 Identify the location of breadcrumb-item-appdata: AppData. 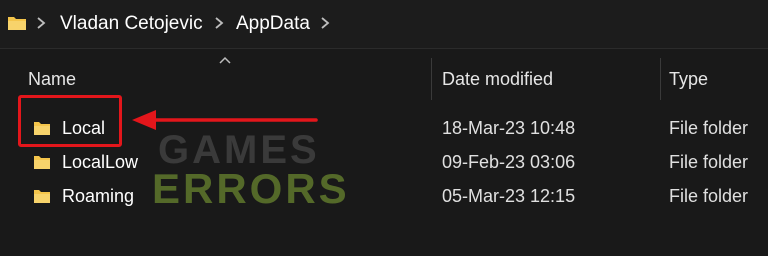
(273, 24).